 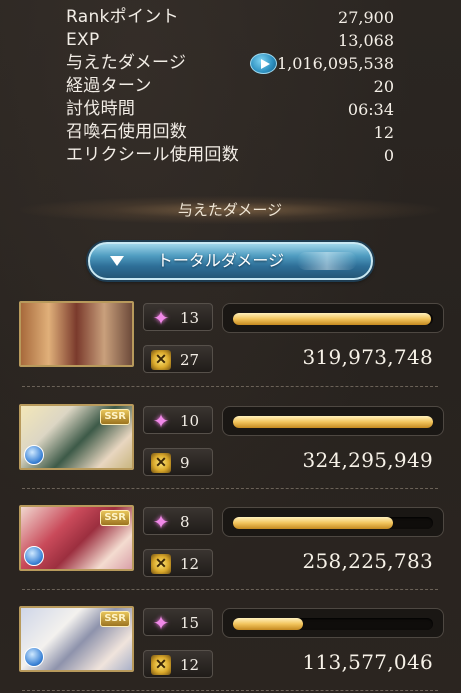 I want to click on stat-label: 経過ターン, so click(x=109, y=86).